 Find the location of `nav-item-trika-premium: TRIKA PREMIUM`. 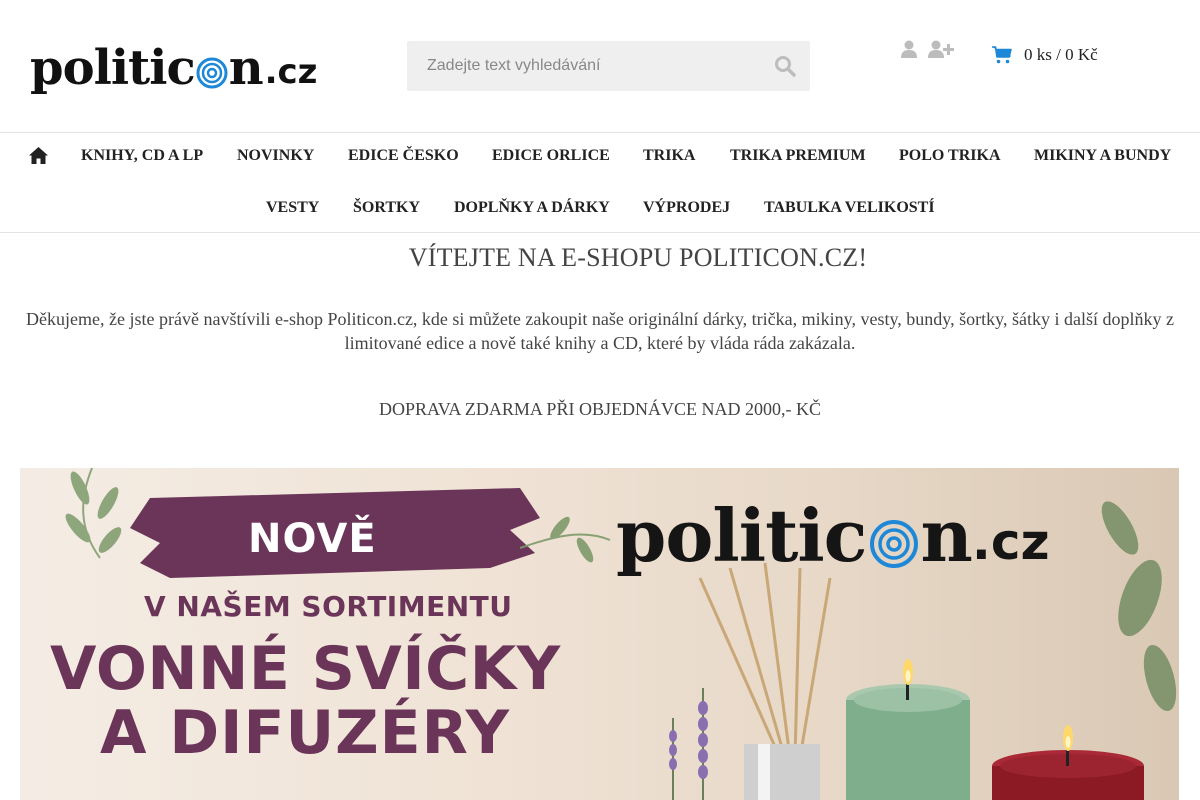

nav-item-trika-premium: TRIKA PREMIUM is located at coordinates (798, 156).